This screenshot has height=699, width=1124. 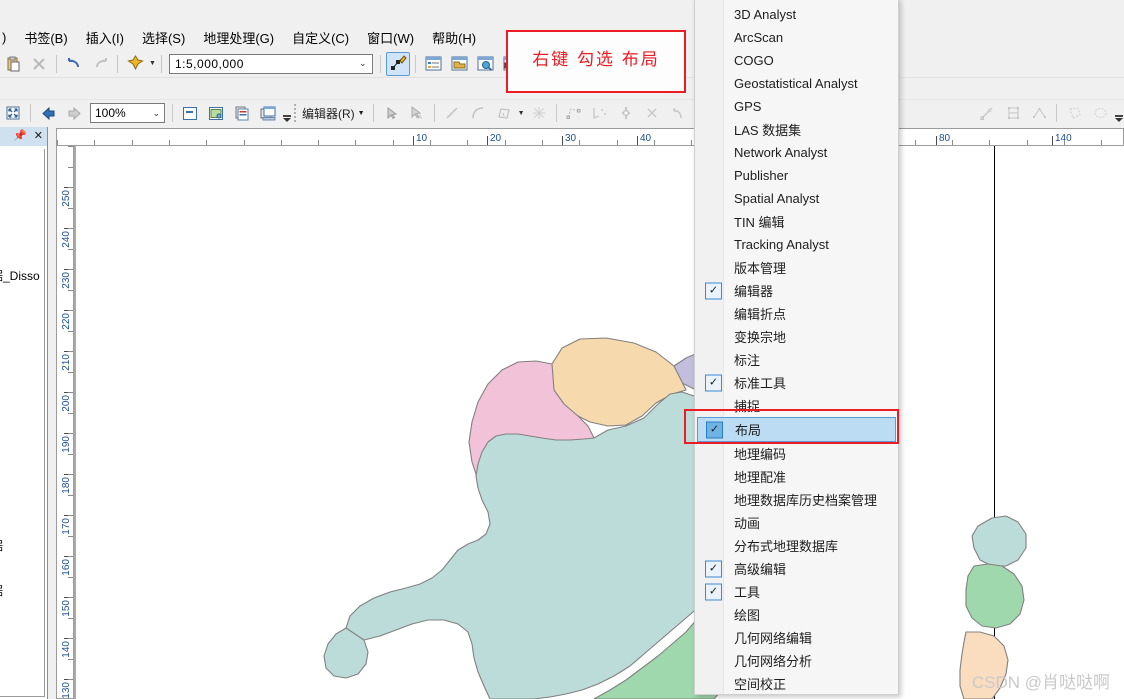 I want to click on menu-item-25: ✓ 工具, so click(x=796, y=591).